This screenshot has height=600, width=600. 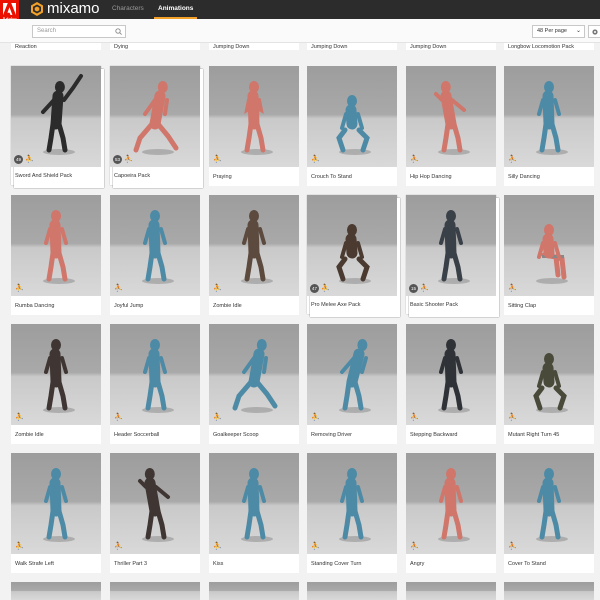 I want to click on card-top-5: Longbow Locomotion Pack, so click(x=549, y=46).